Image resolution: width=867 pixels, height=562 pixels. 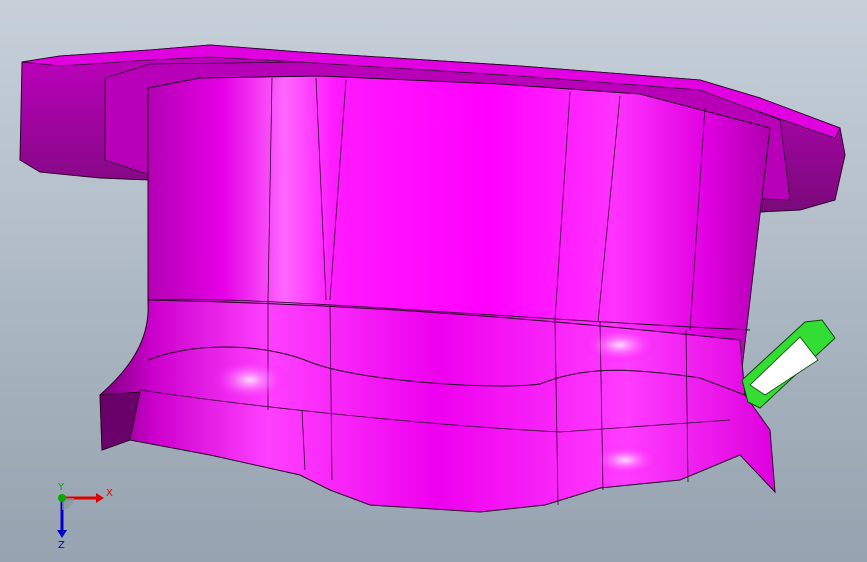 I want to click on orientation-triad: X Y Z, so click(x=84, y=515).